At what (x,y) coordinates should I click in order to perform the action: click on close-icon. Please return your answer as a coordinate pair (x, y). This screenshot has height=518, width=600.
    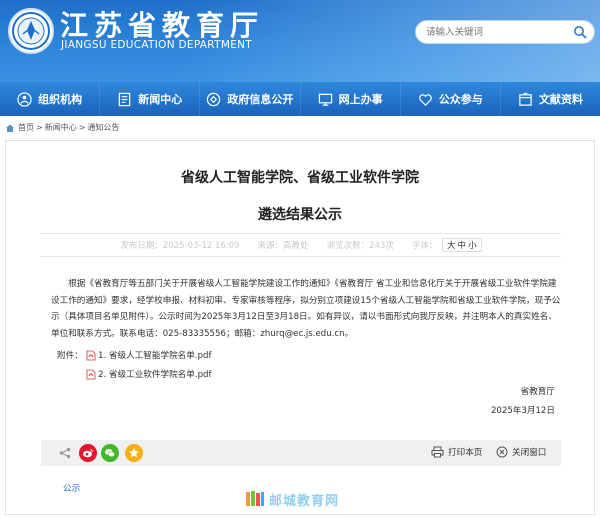
    Looking at the image, I should click on (502, 452).